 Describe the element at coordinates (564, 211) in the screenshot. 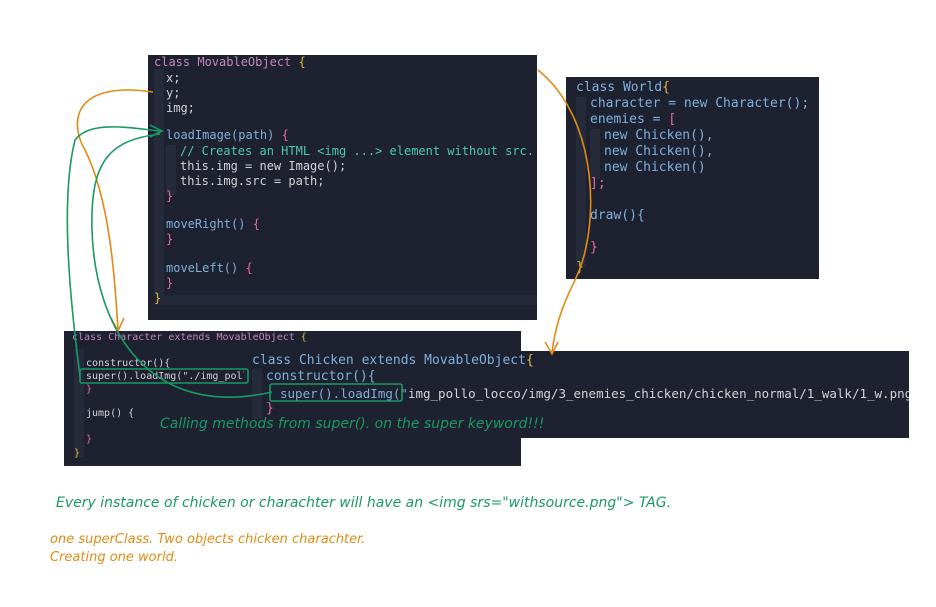

I see `orange-arrow-to-chicken` at that location.